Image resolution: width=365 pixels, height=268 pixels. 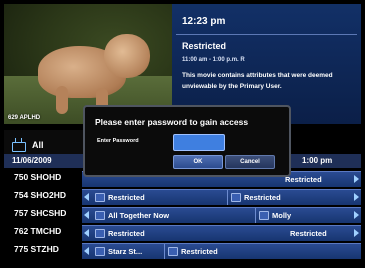 I want to click on time-column-header: 1:00 pm, so click(x=317, y=160).